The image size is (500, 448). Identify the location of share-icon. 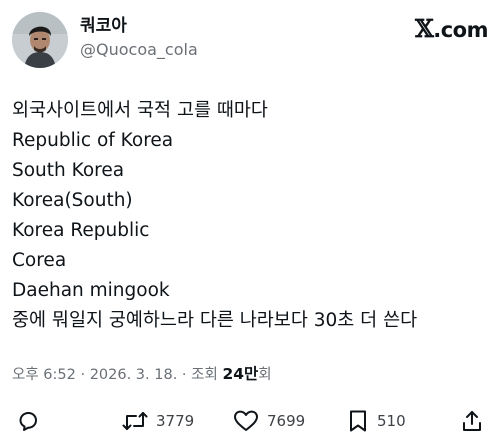
(472, 421).